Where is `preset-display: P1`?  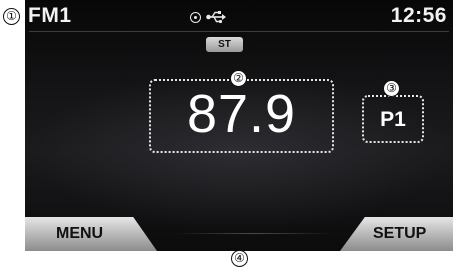 preset-display: P1 is located at coordinates (393, 119).